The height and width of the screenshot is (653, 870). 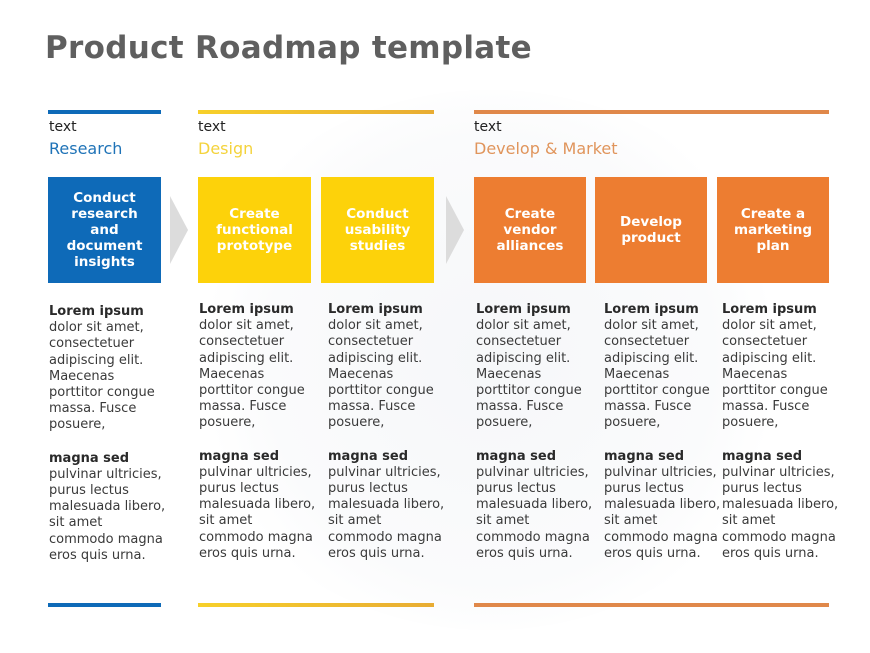 What do you see at coordinates (212, 127) in the screenshot?
I see `design-subtitle: text` at bounding box center [212, 127].